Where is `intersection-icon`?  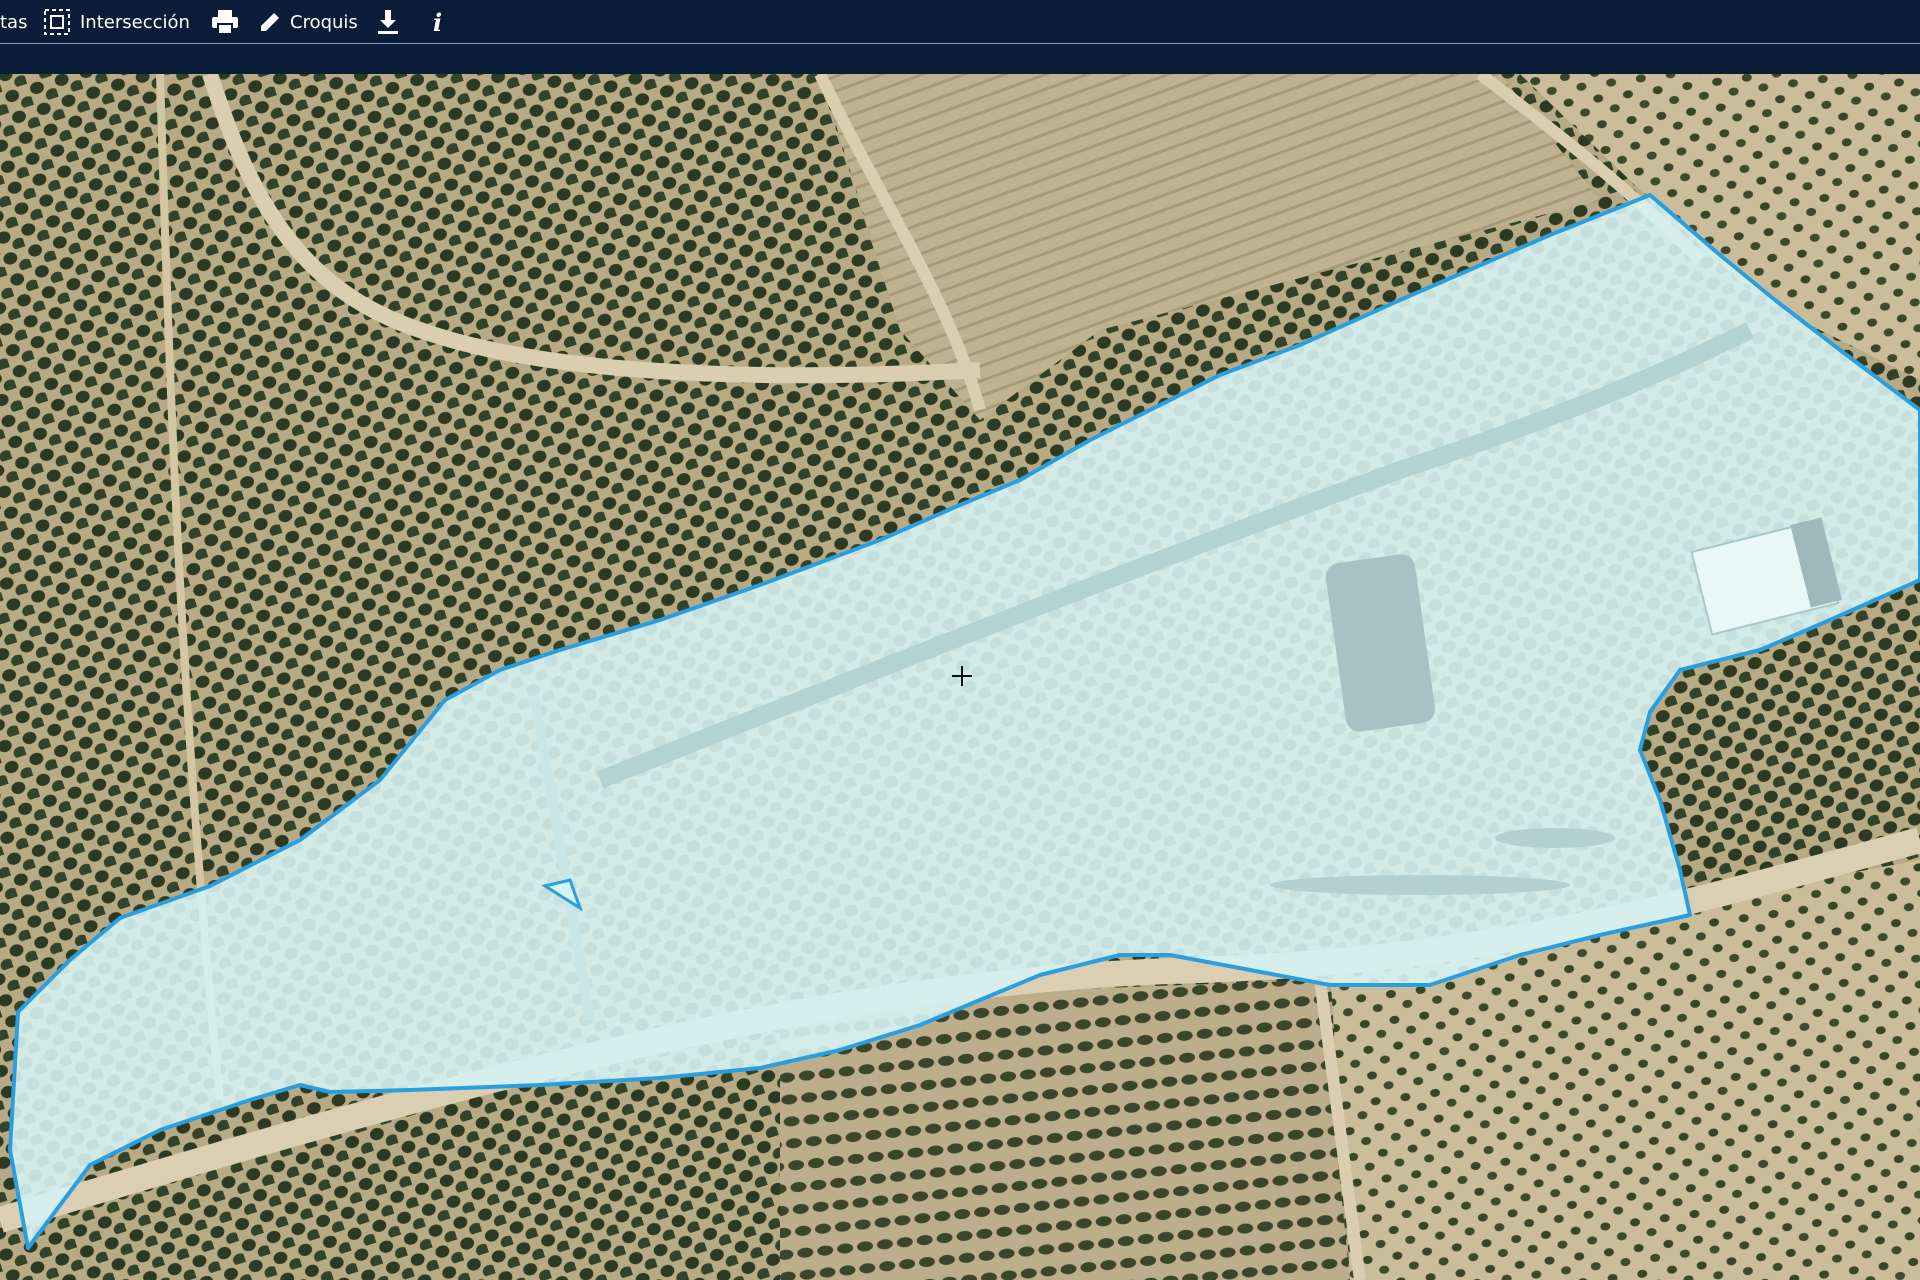 intersection-icon is located at coordinates (57, 22).